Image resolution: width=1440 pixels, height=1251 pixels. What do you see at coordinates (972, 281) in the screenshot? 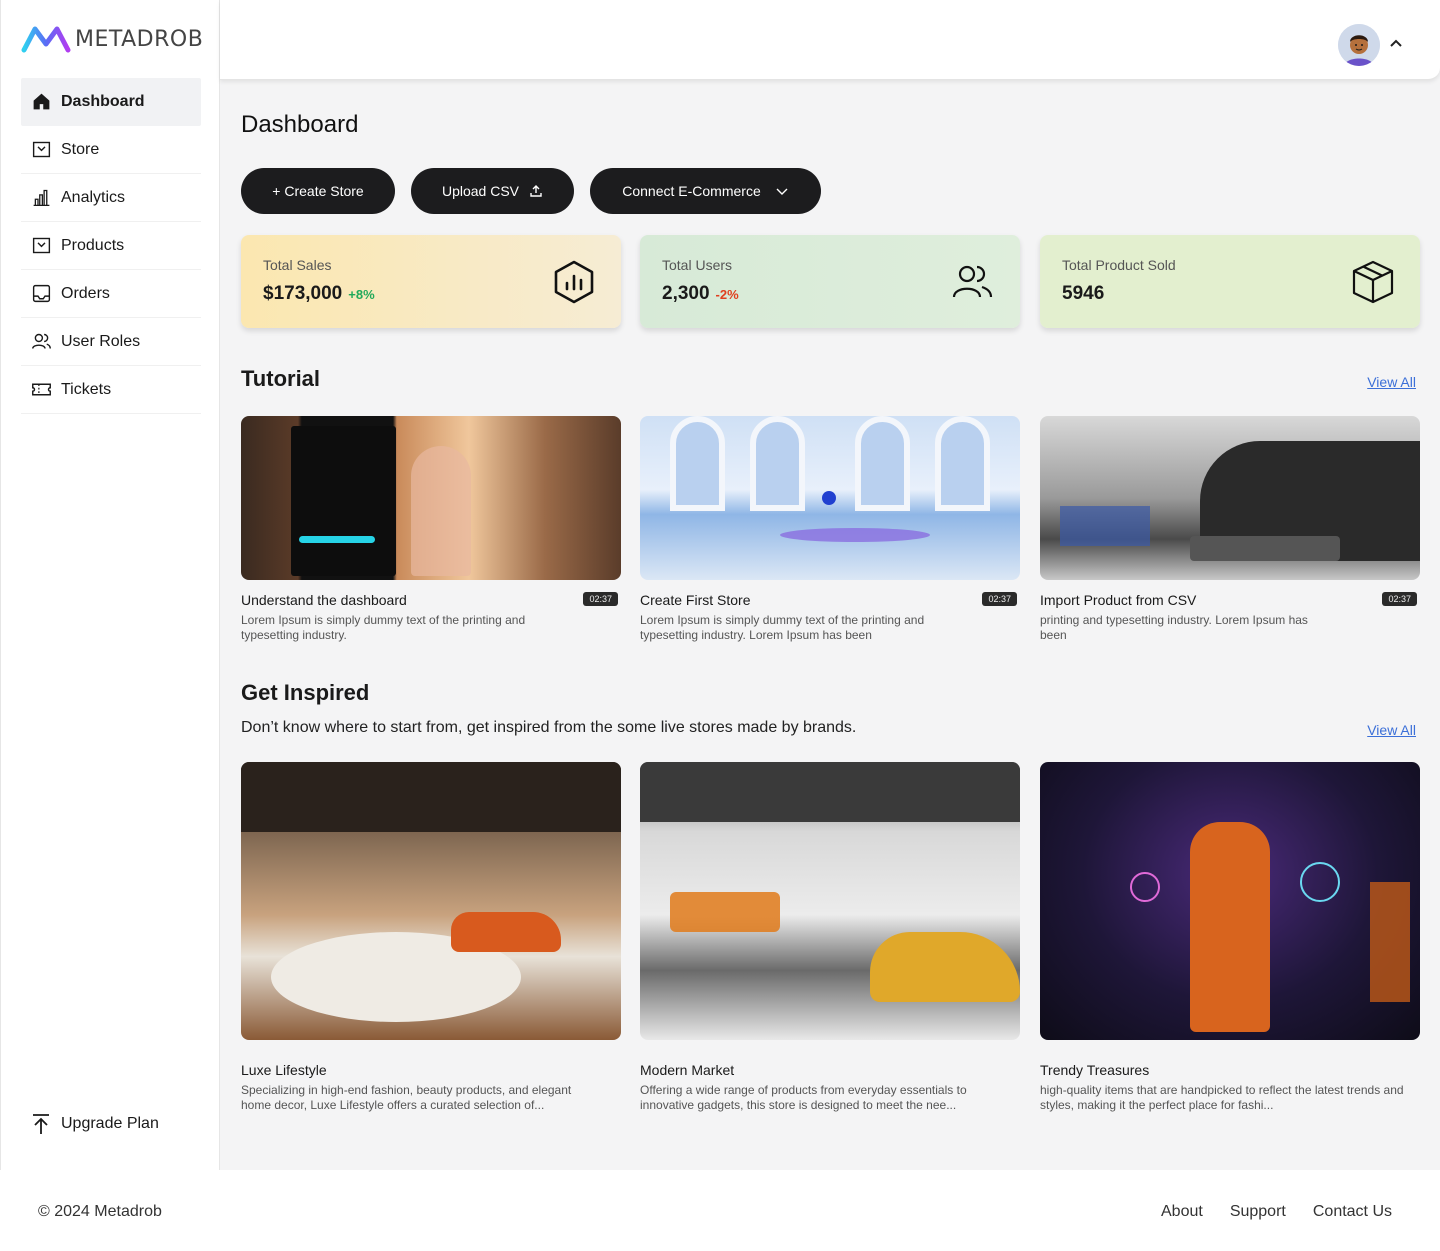
I see `users-icon` at bounding box center [972, 281].